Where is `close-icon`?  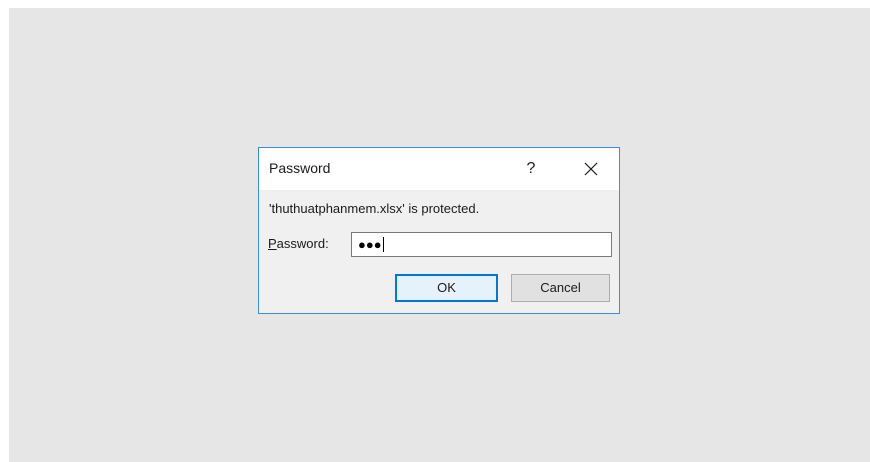 close-icon is located at coordinates (591, 169).